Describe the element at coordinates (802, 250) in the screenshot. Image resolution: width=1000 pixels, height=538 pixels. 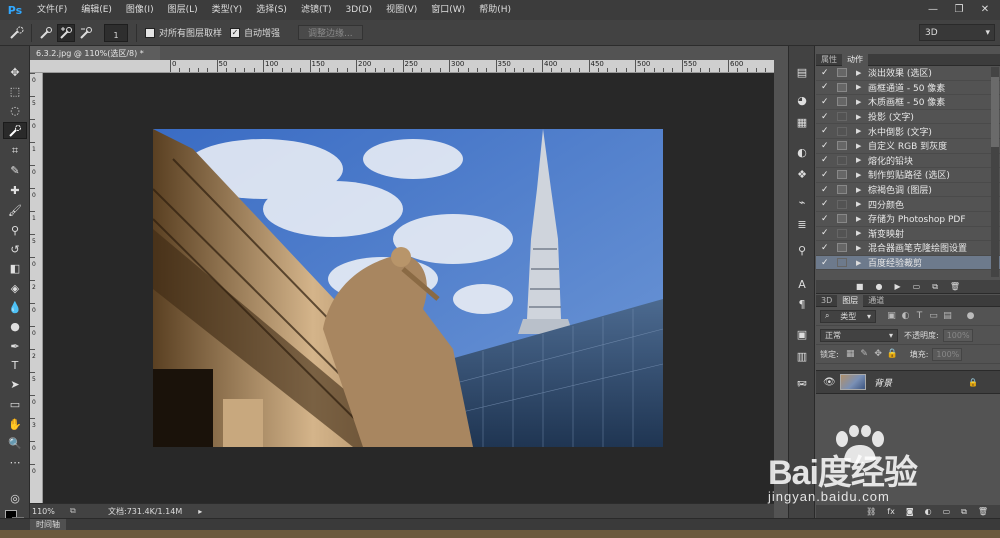
I see `clone-source-icon: ⚲` at that location.